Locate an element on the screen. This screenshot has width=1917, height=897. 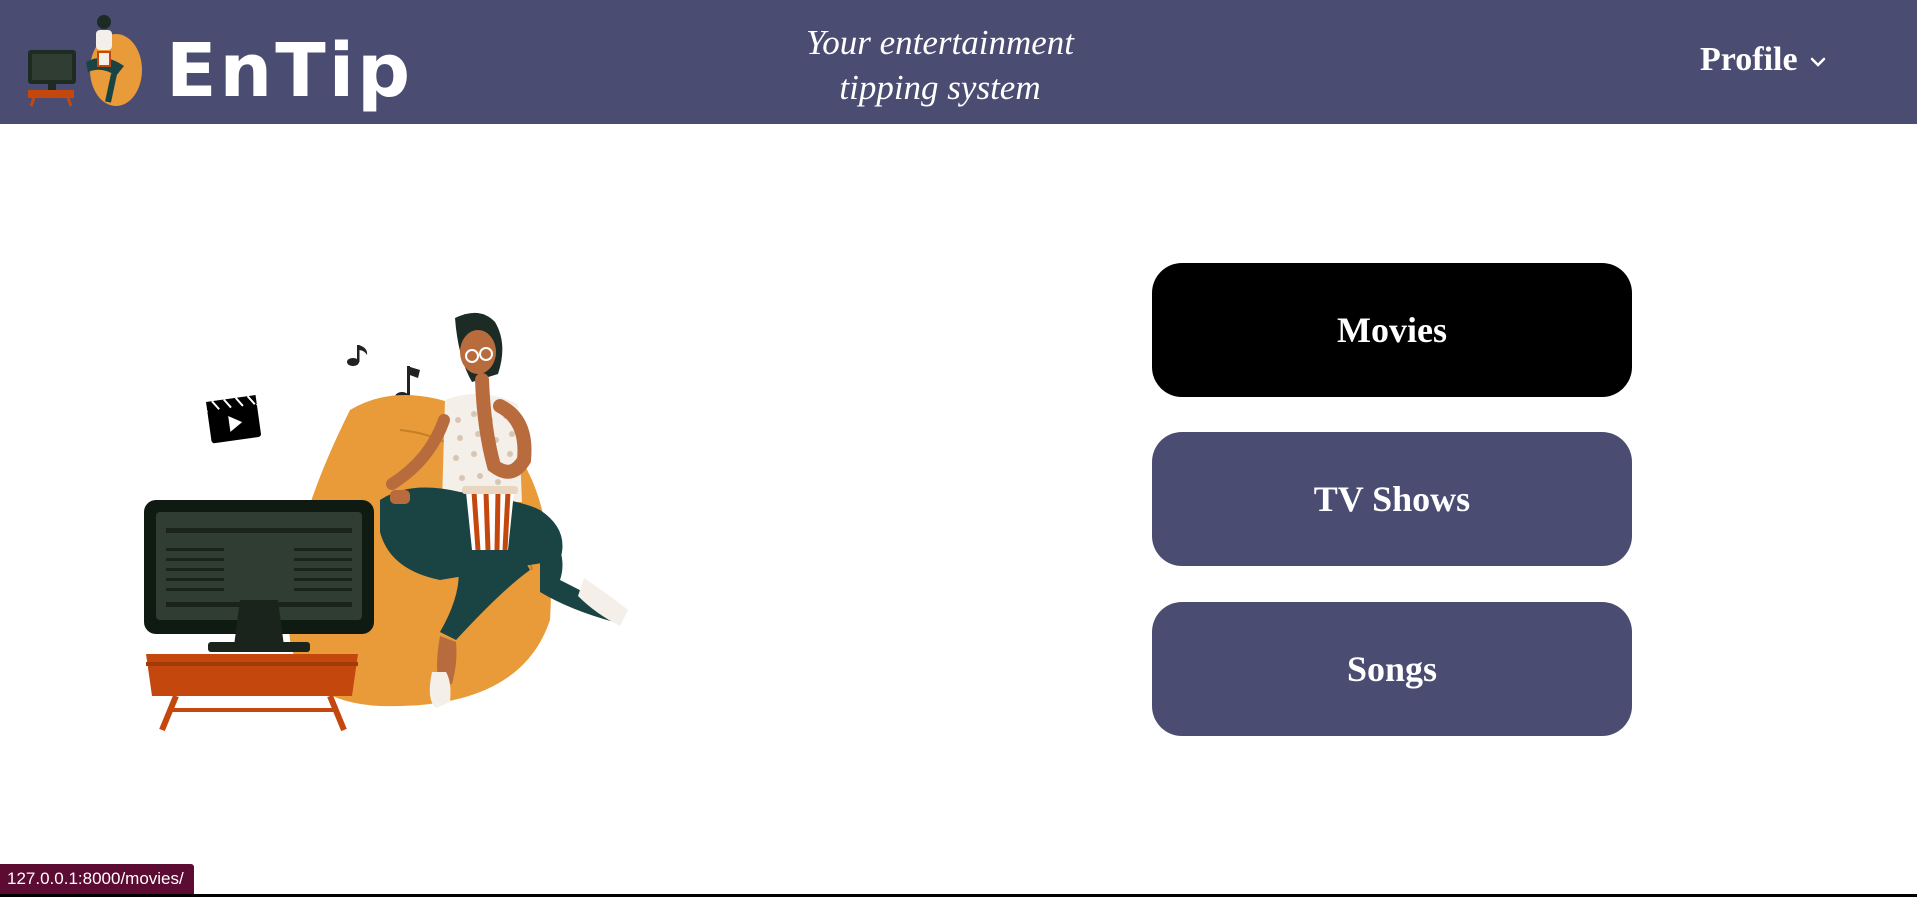
clapperboard-icon is located at coordinates (233, 419).